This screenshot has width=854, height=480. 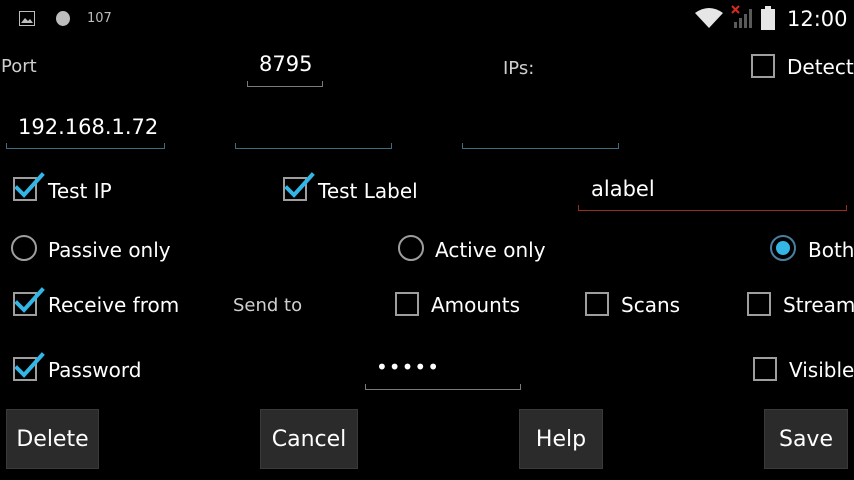 What do you see at coordinates (818, 305) in the screenshot?
I see `stream-label: Stream` at bounding box center [818, 305].